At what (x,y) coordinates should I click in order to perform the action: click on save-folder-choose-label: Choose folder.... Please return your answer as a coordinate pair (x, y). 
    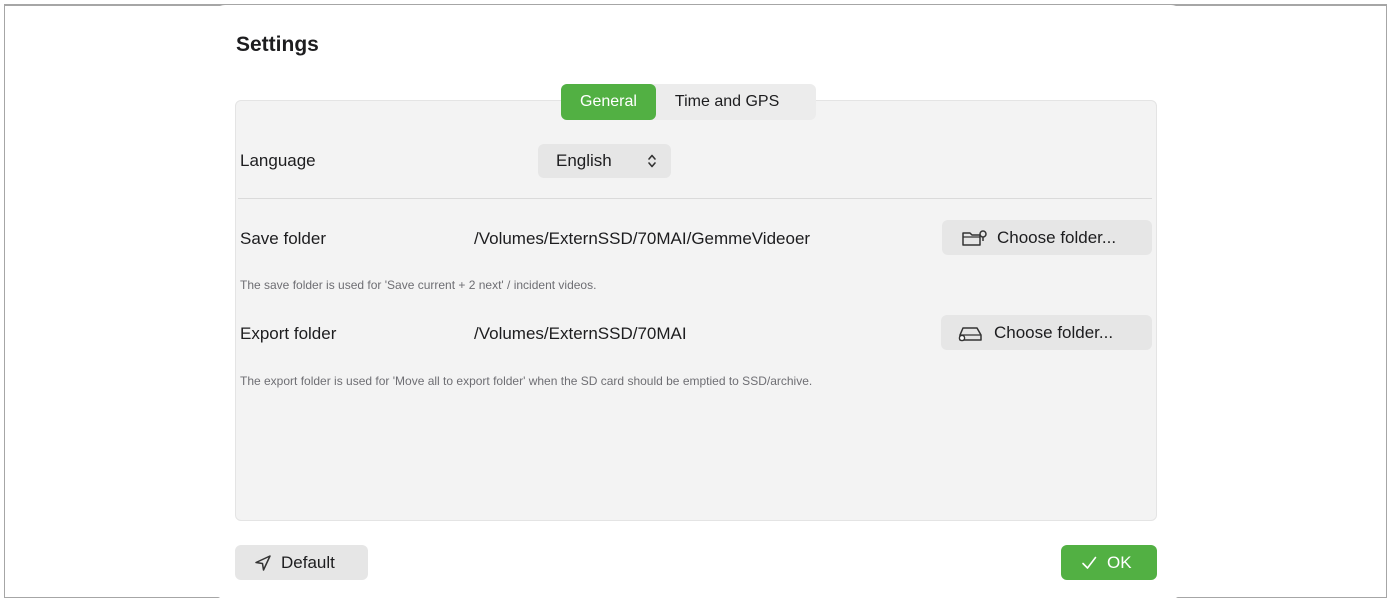
    Looking at the image, I should click on (1057, 237).